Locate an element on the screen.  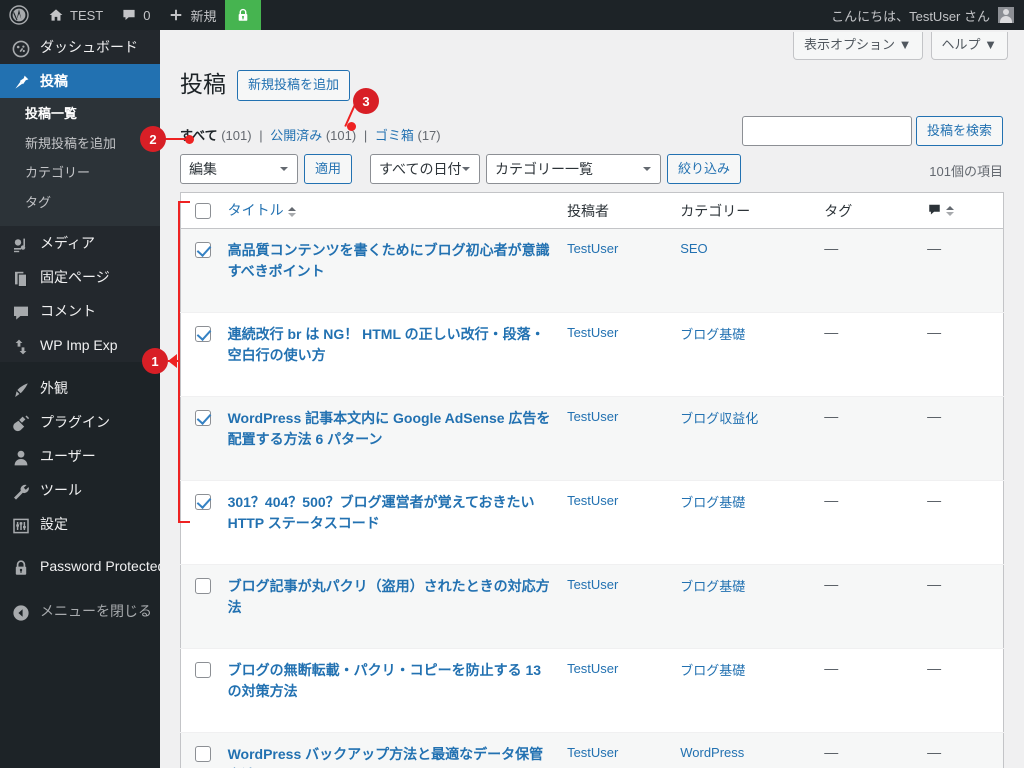
row-title-cell: 高品質コンテンツを書くためにブログ初心者が意識すべきポイント is located at coordinates (389, 270).